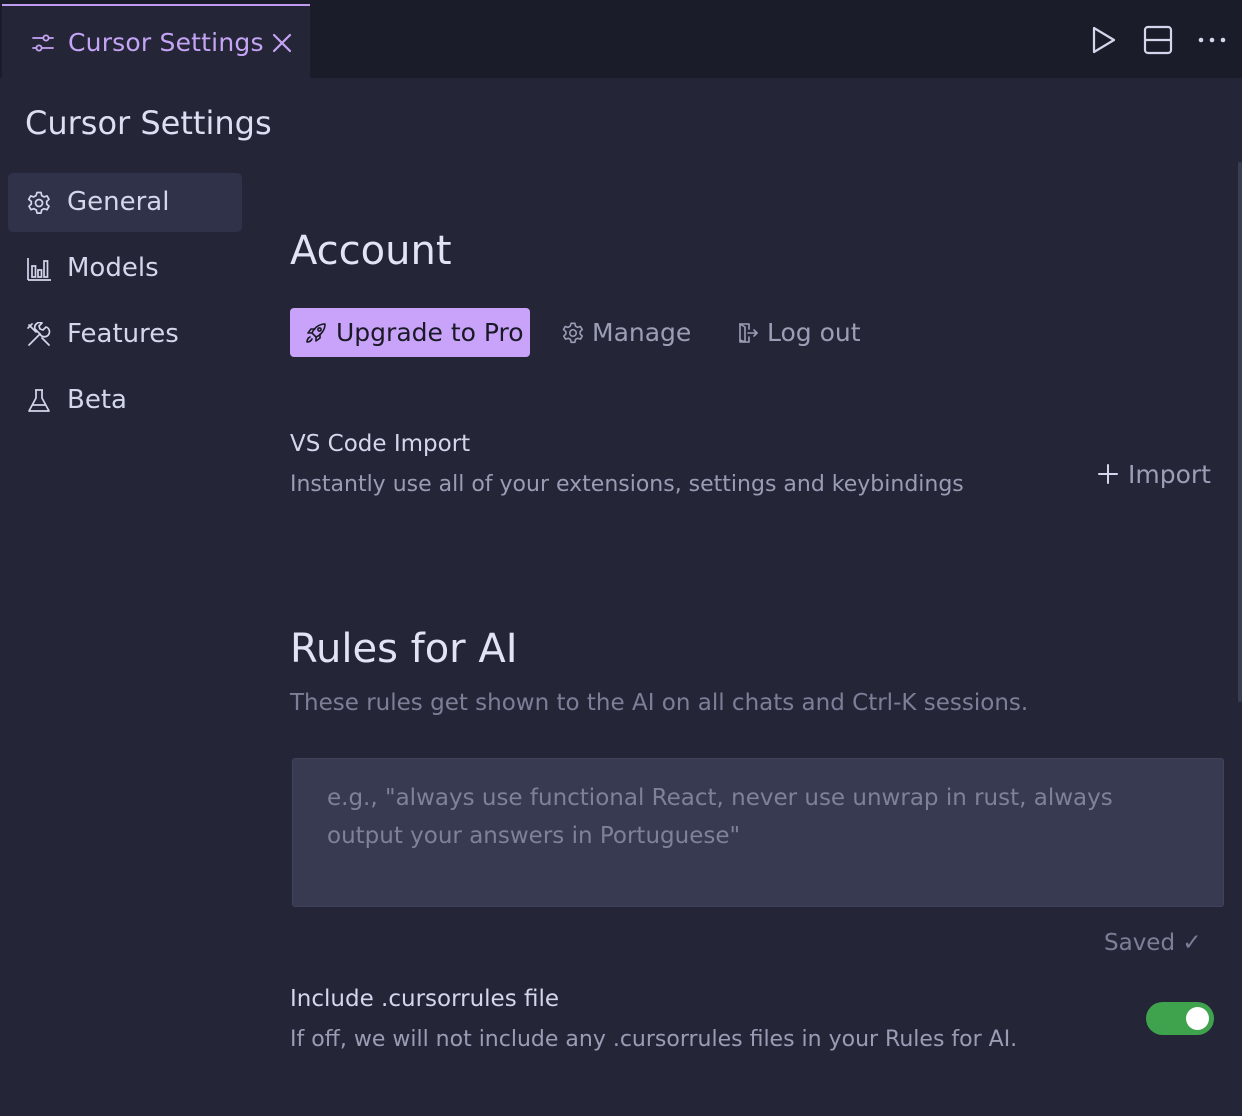 The image size is (1242, 1116). I want to click on rocket-icon, so click(316, 333).